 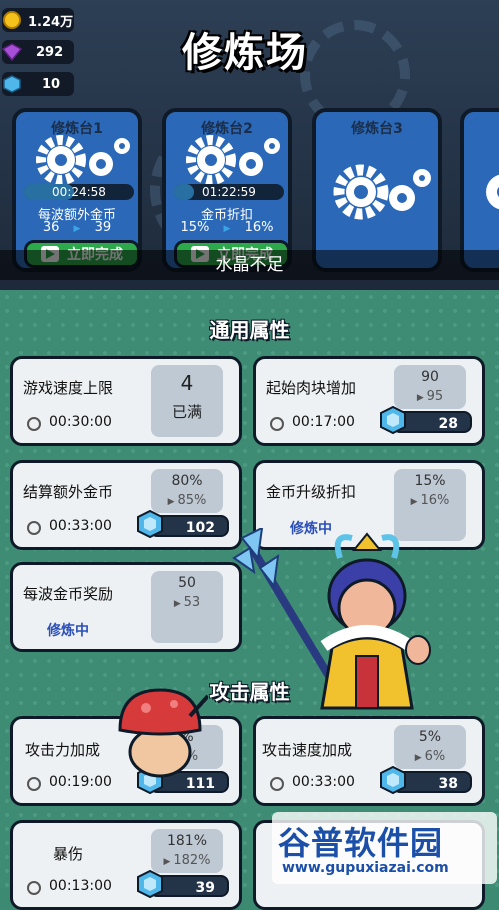 What do you see at coordinates (126, 401) in the screenshot?
I see `attr-card-game-speed: 游戏速度上限 00:30:00 4 已满` at bounding box center [126, 401].